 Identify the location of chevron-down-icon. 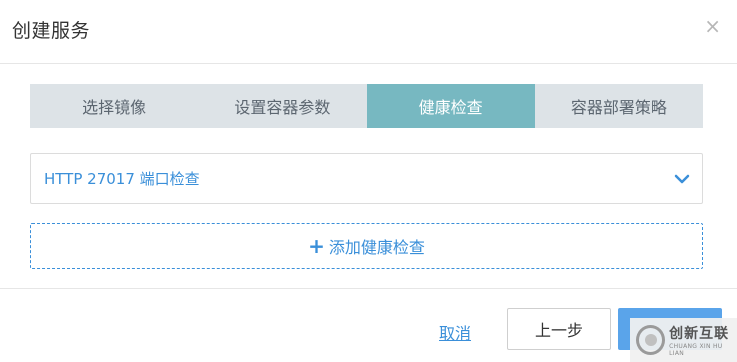
(682, 179).